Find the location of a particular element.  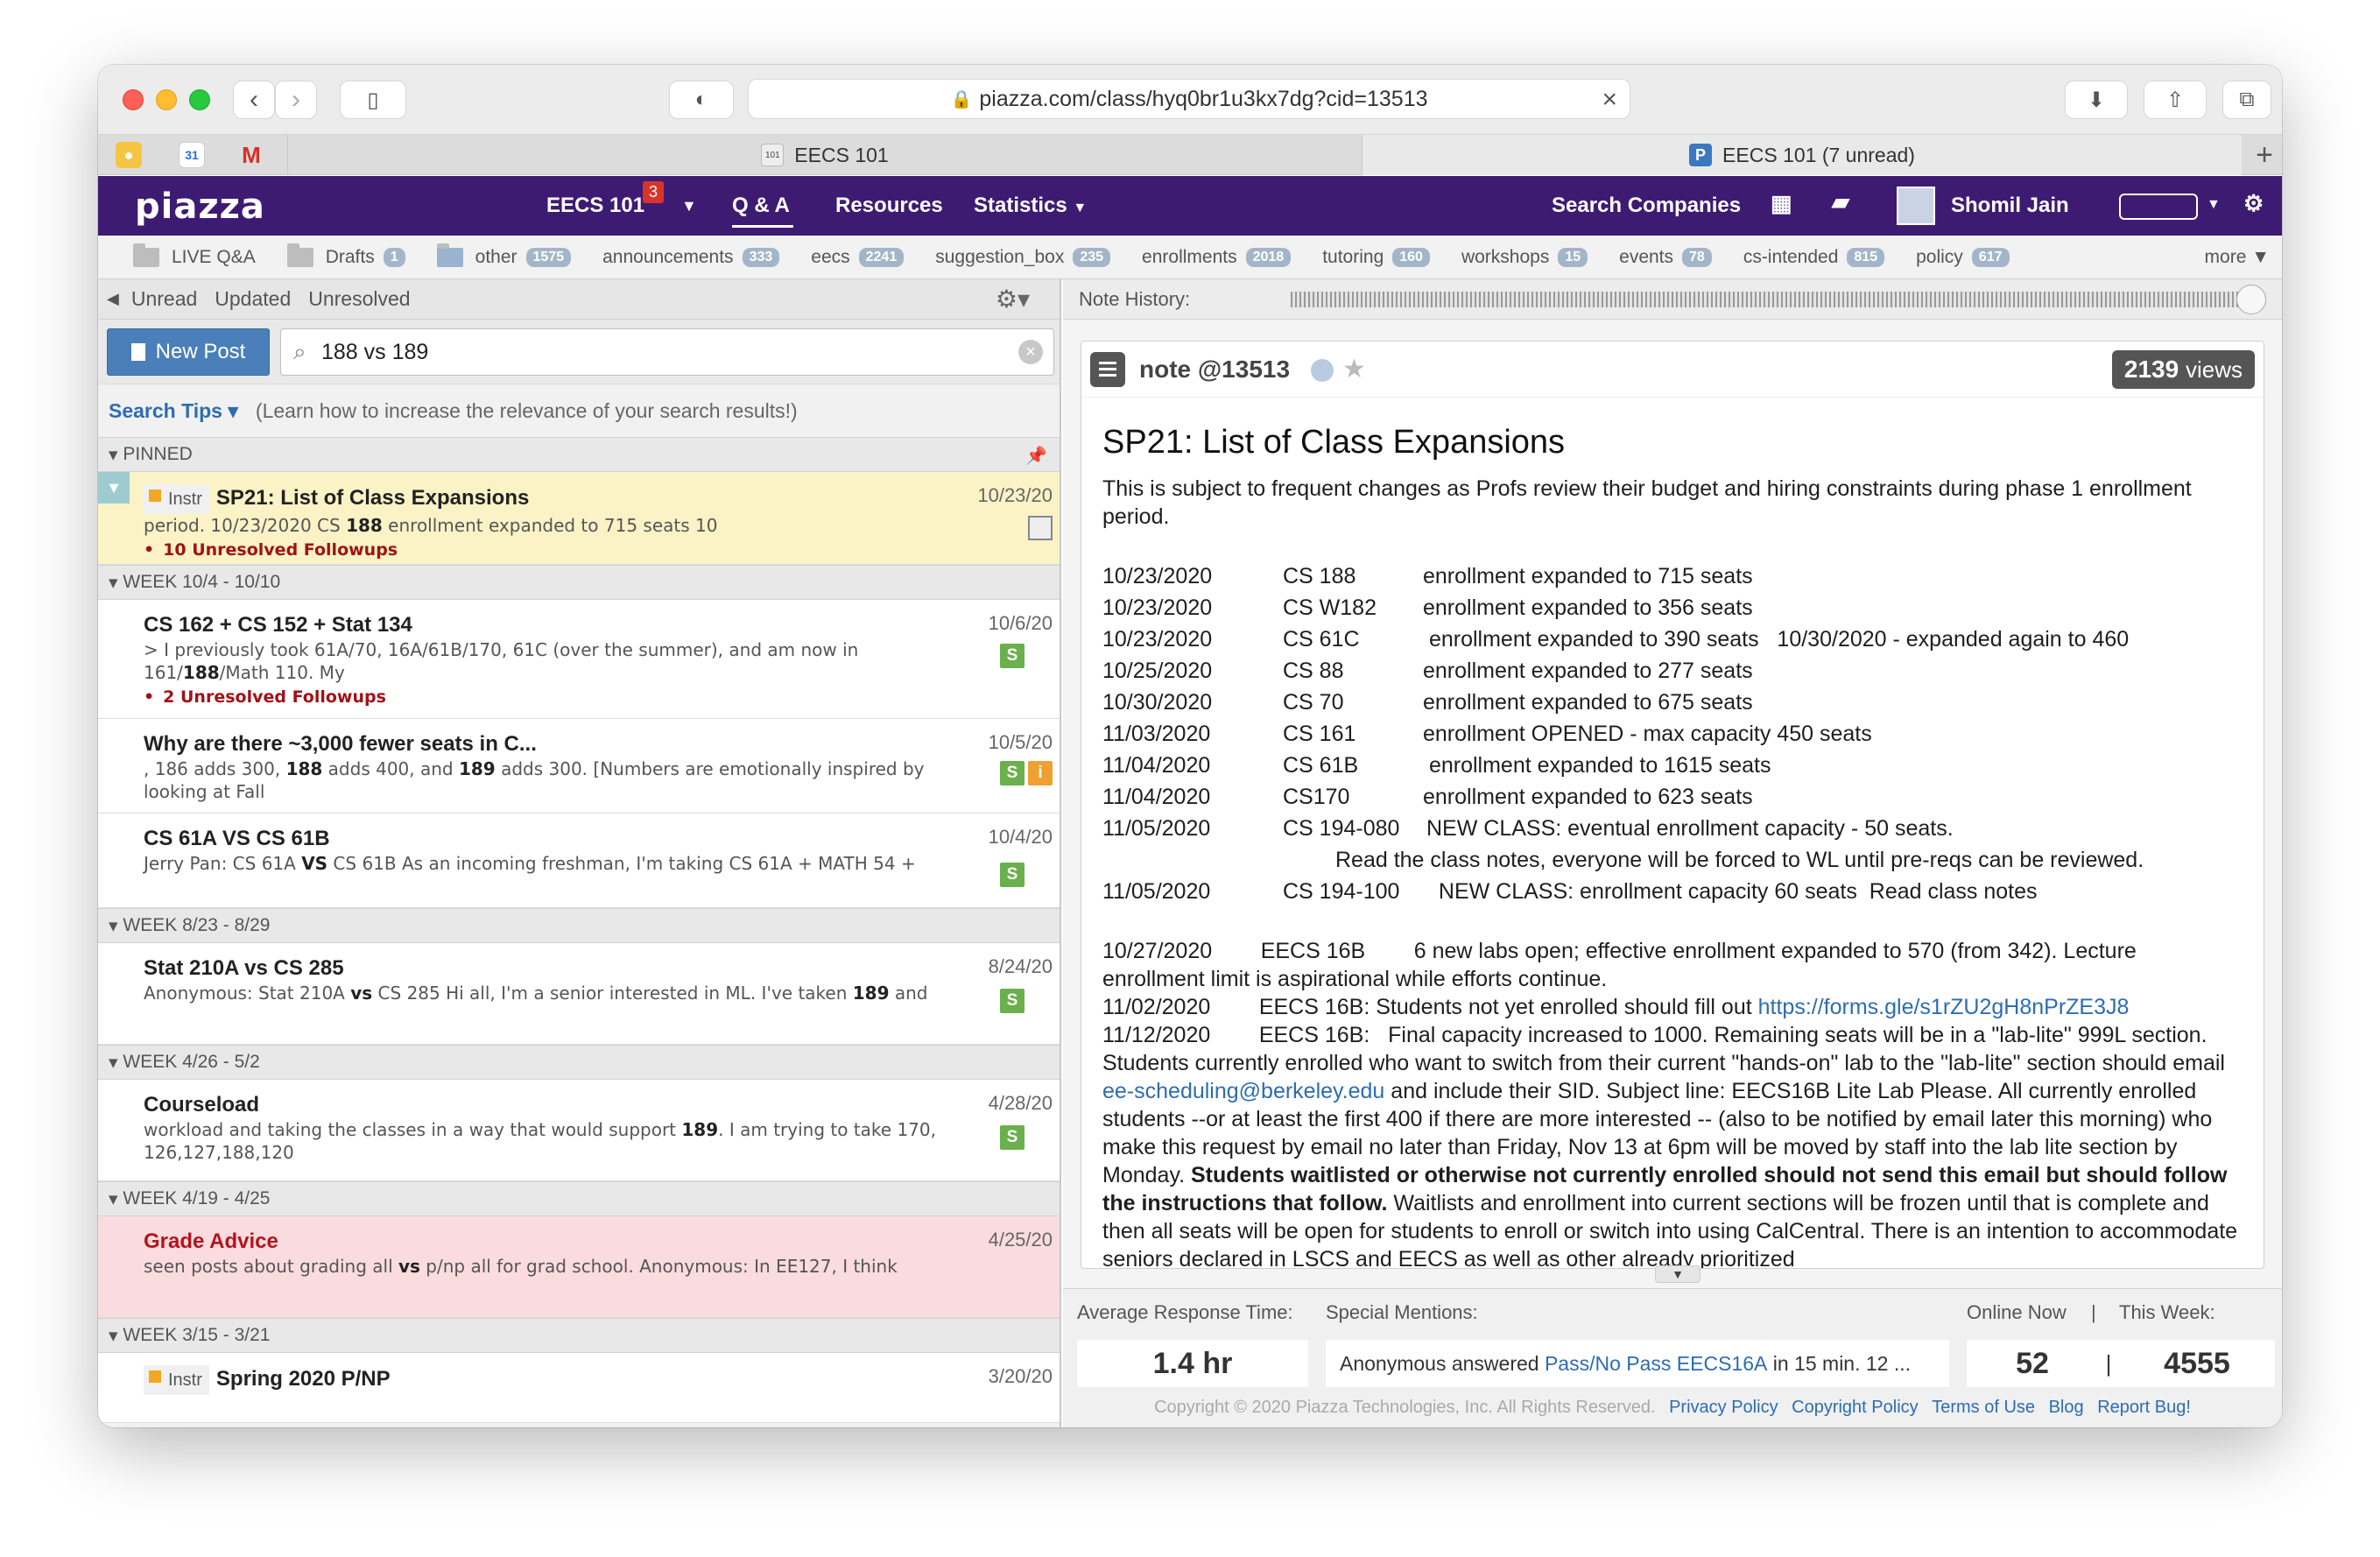

collapse-feed-icon: ◀ is located at coordinates (113, 299).